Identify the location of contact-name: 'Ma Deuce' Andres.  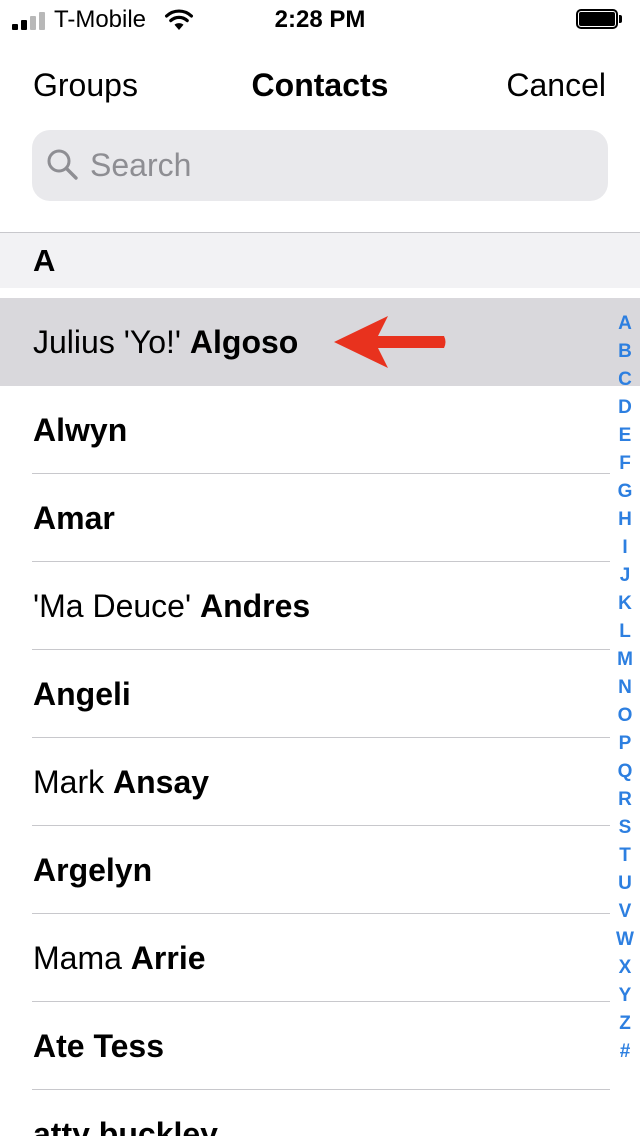
(171, 606).